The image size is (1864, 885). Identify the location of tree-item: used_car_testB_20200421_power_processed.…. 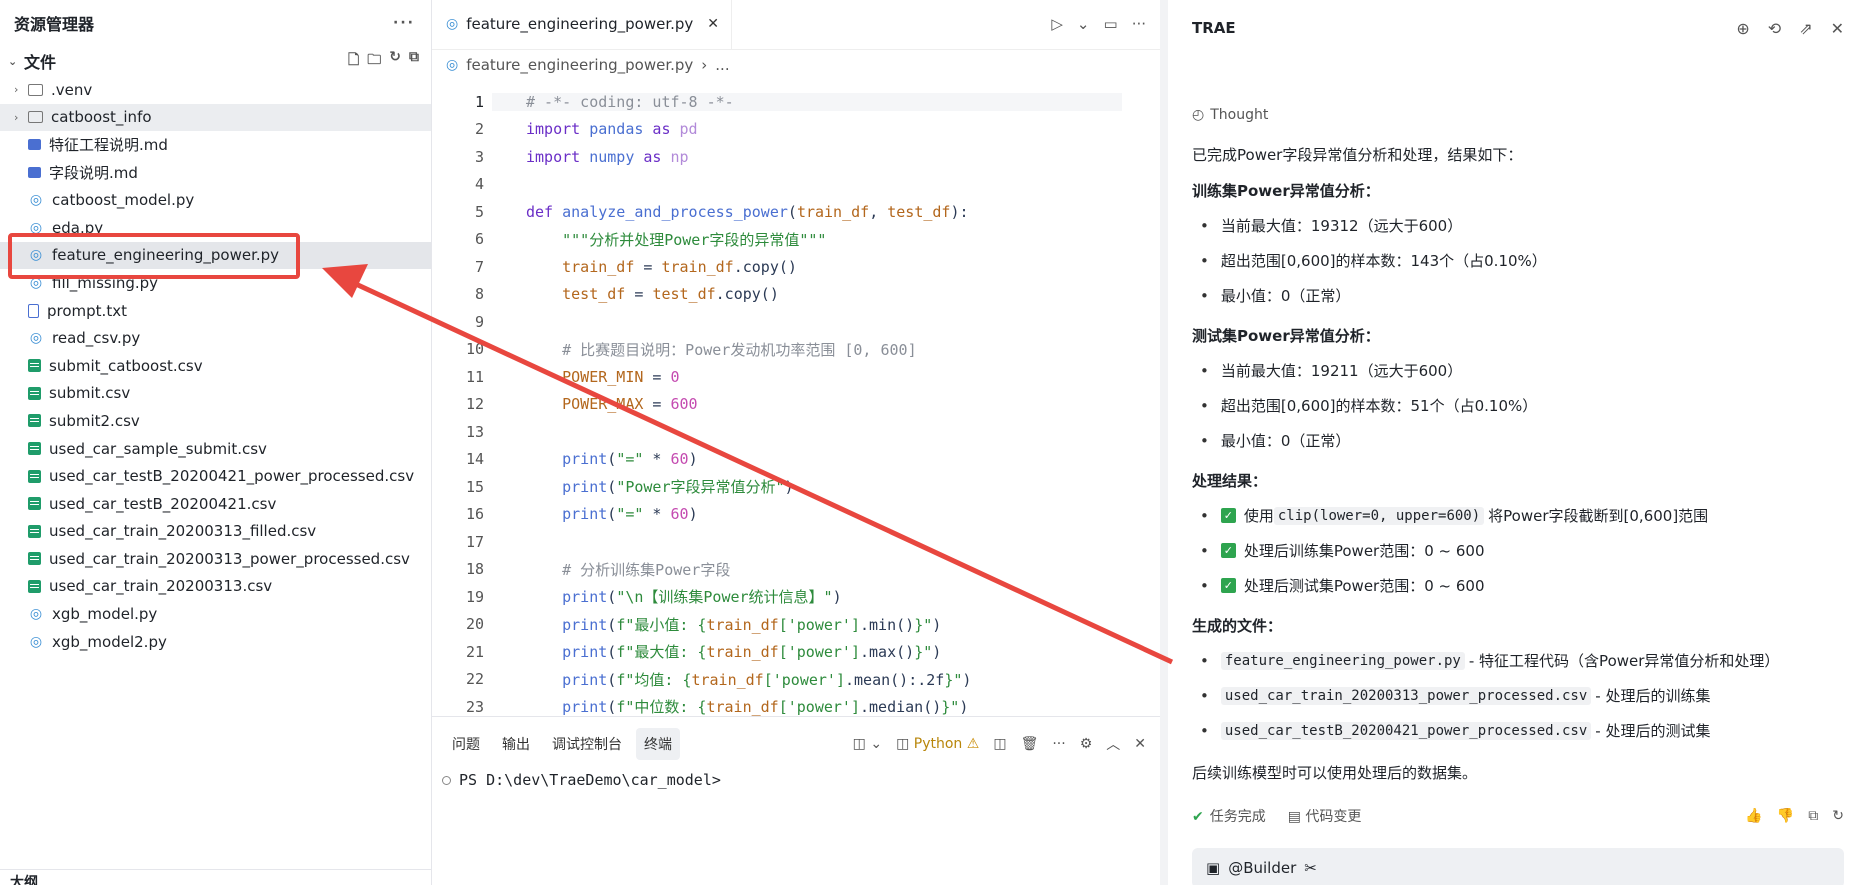
(215, 476).